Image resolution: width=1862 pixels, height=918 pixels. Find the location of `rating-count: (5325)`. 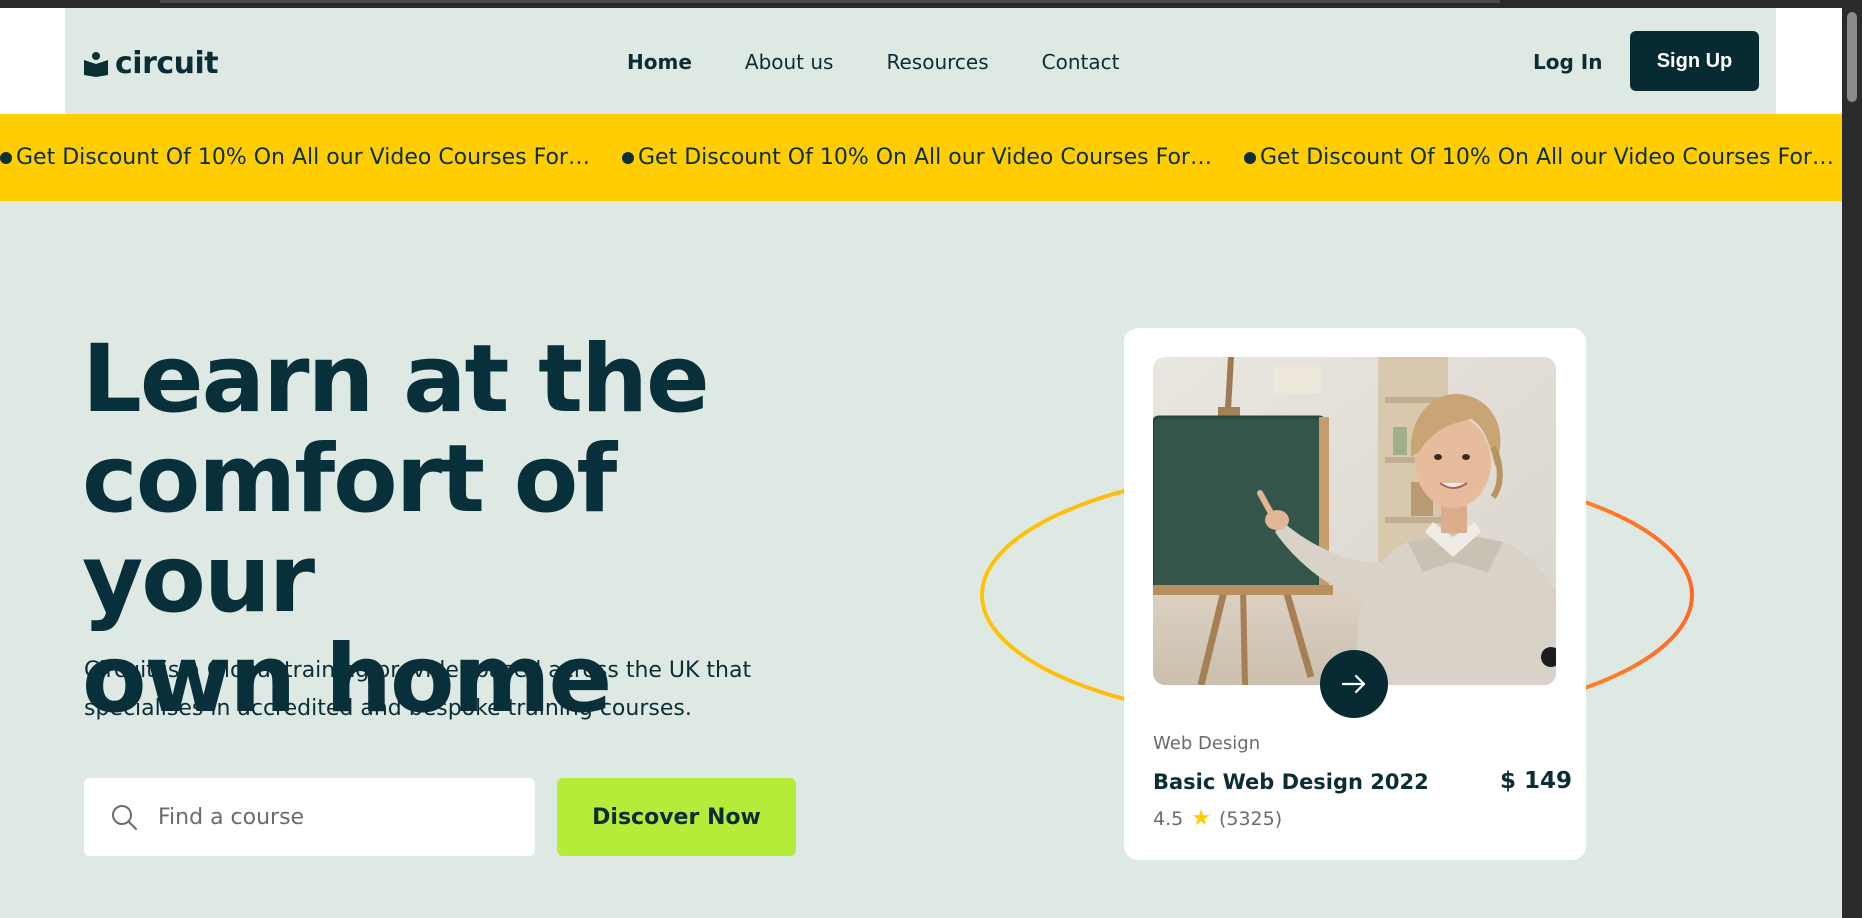

rating-count: (5325) is located at coordinates (1250, 818).